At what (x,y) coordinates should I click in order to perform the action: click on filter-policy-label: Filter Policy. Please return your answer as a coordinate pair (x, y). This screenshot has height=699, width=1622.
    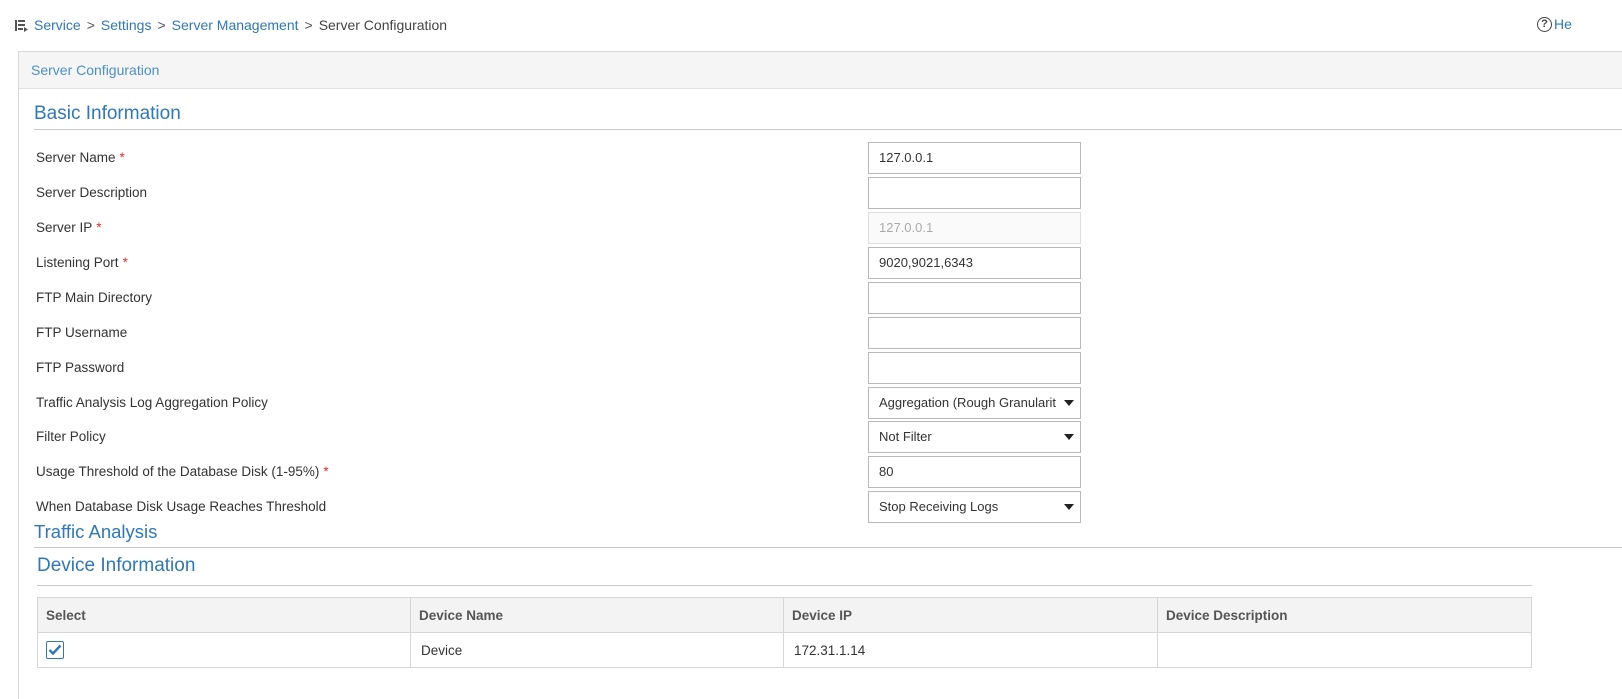
    Looking at the image, I should click on (71, 436).